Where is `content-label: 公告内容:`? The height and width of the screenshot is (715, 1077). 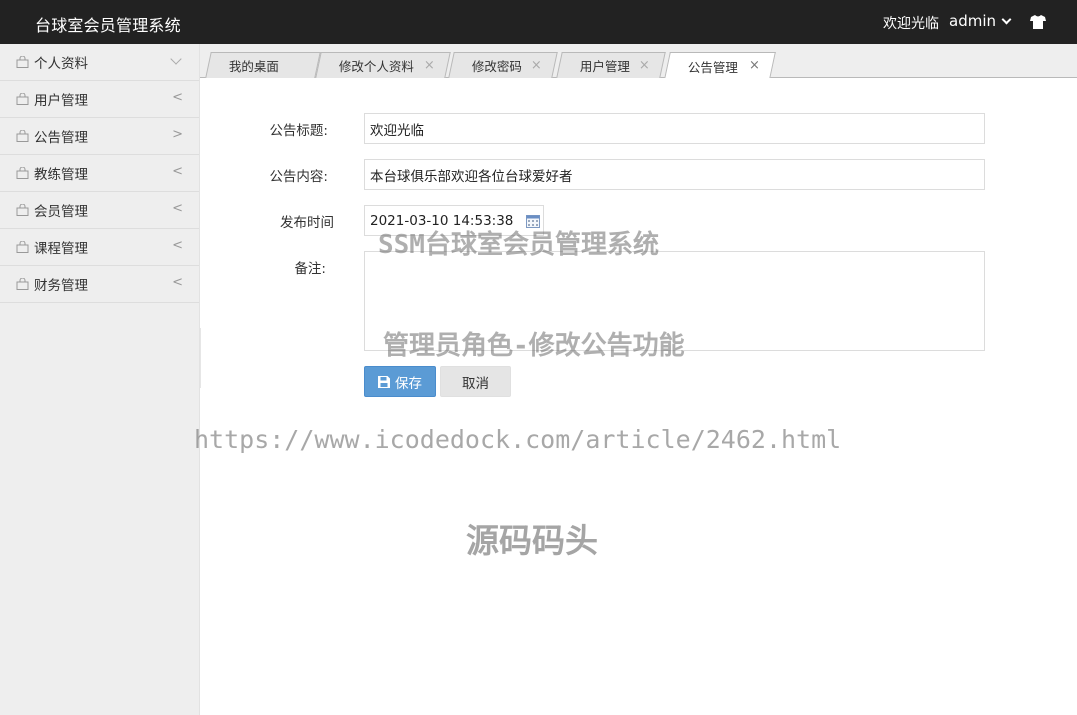 content-label: 公告内容: is located at coordinates (298, 177).